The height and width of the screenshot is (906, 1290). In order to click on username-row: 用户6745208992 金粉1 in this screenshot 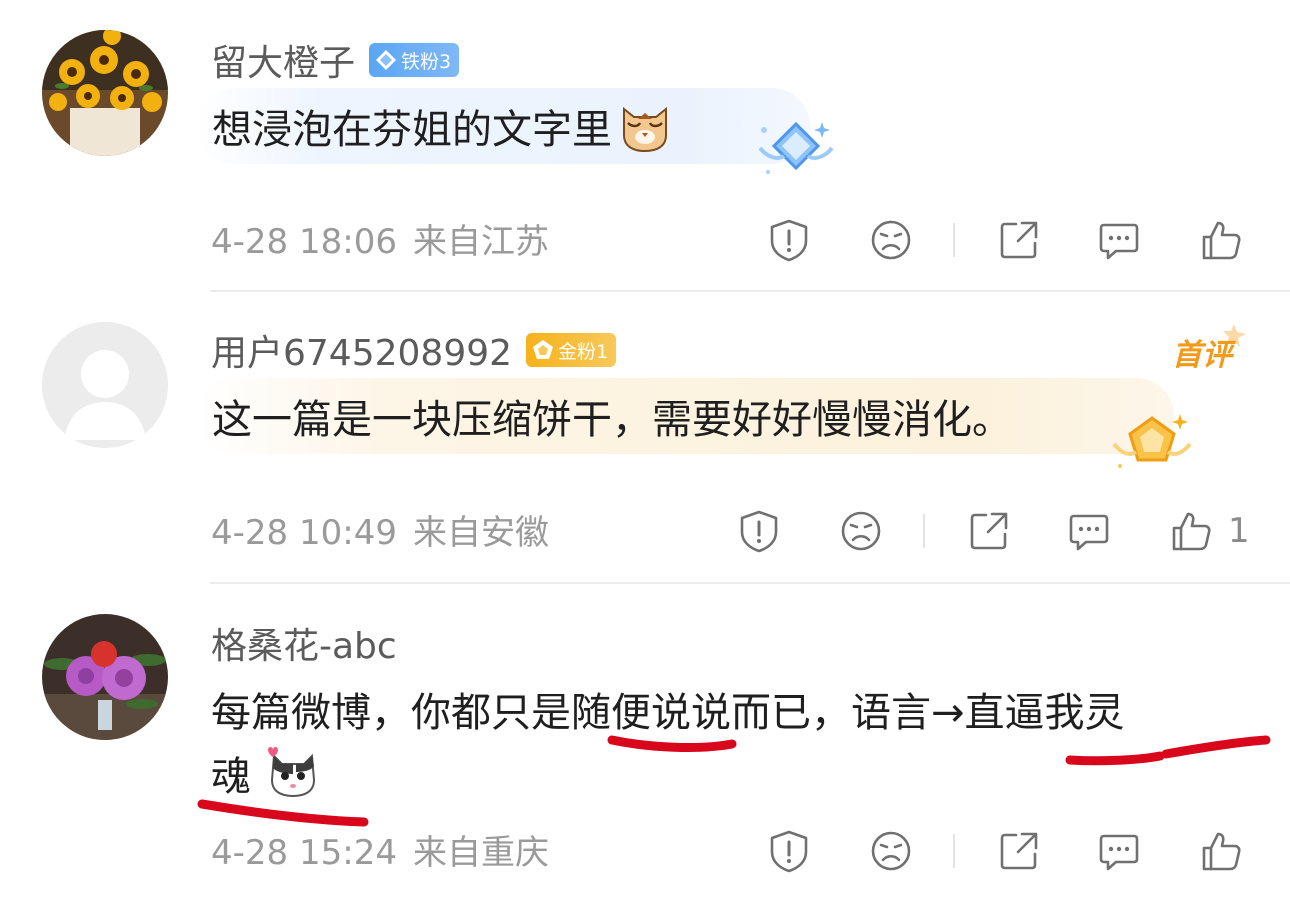, I will do `click(414, 350)`.